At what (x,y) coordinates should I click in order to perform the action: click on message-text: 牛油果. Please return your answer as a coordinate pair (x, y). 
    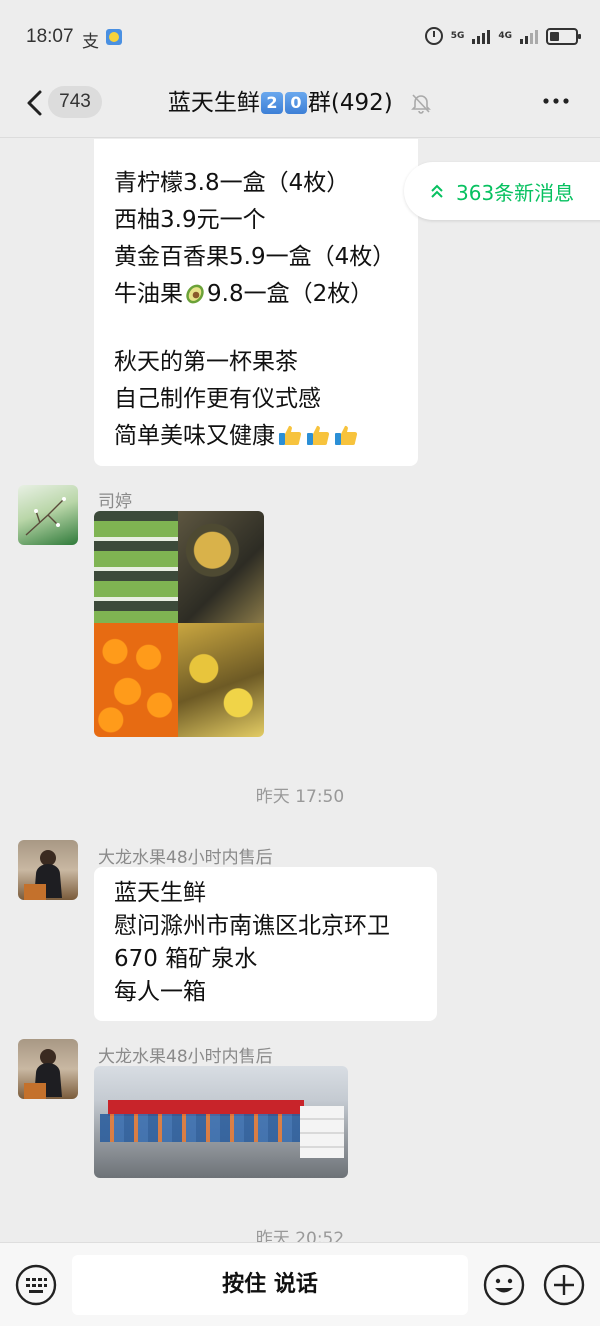
    Looking at the image, I should click on (148, 294).